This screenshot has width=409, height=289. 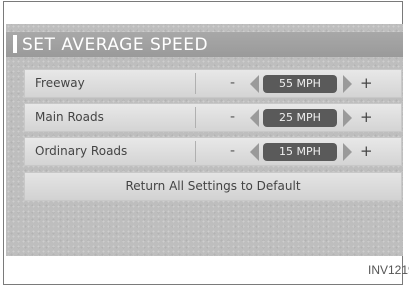 I want to click on freeway-row: Freeway - 55 MPH +, so click(x=213, y=83).